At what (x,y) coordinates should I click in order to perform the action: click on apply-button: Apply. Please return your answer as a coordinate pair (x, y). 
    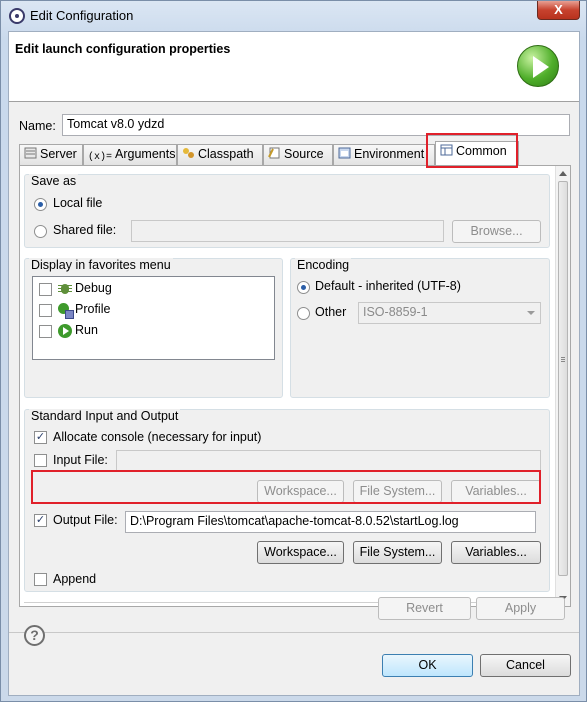
    Looking at the image, I should click on (520, 608).